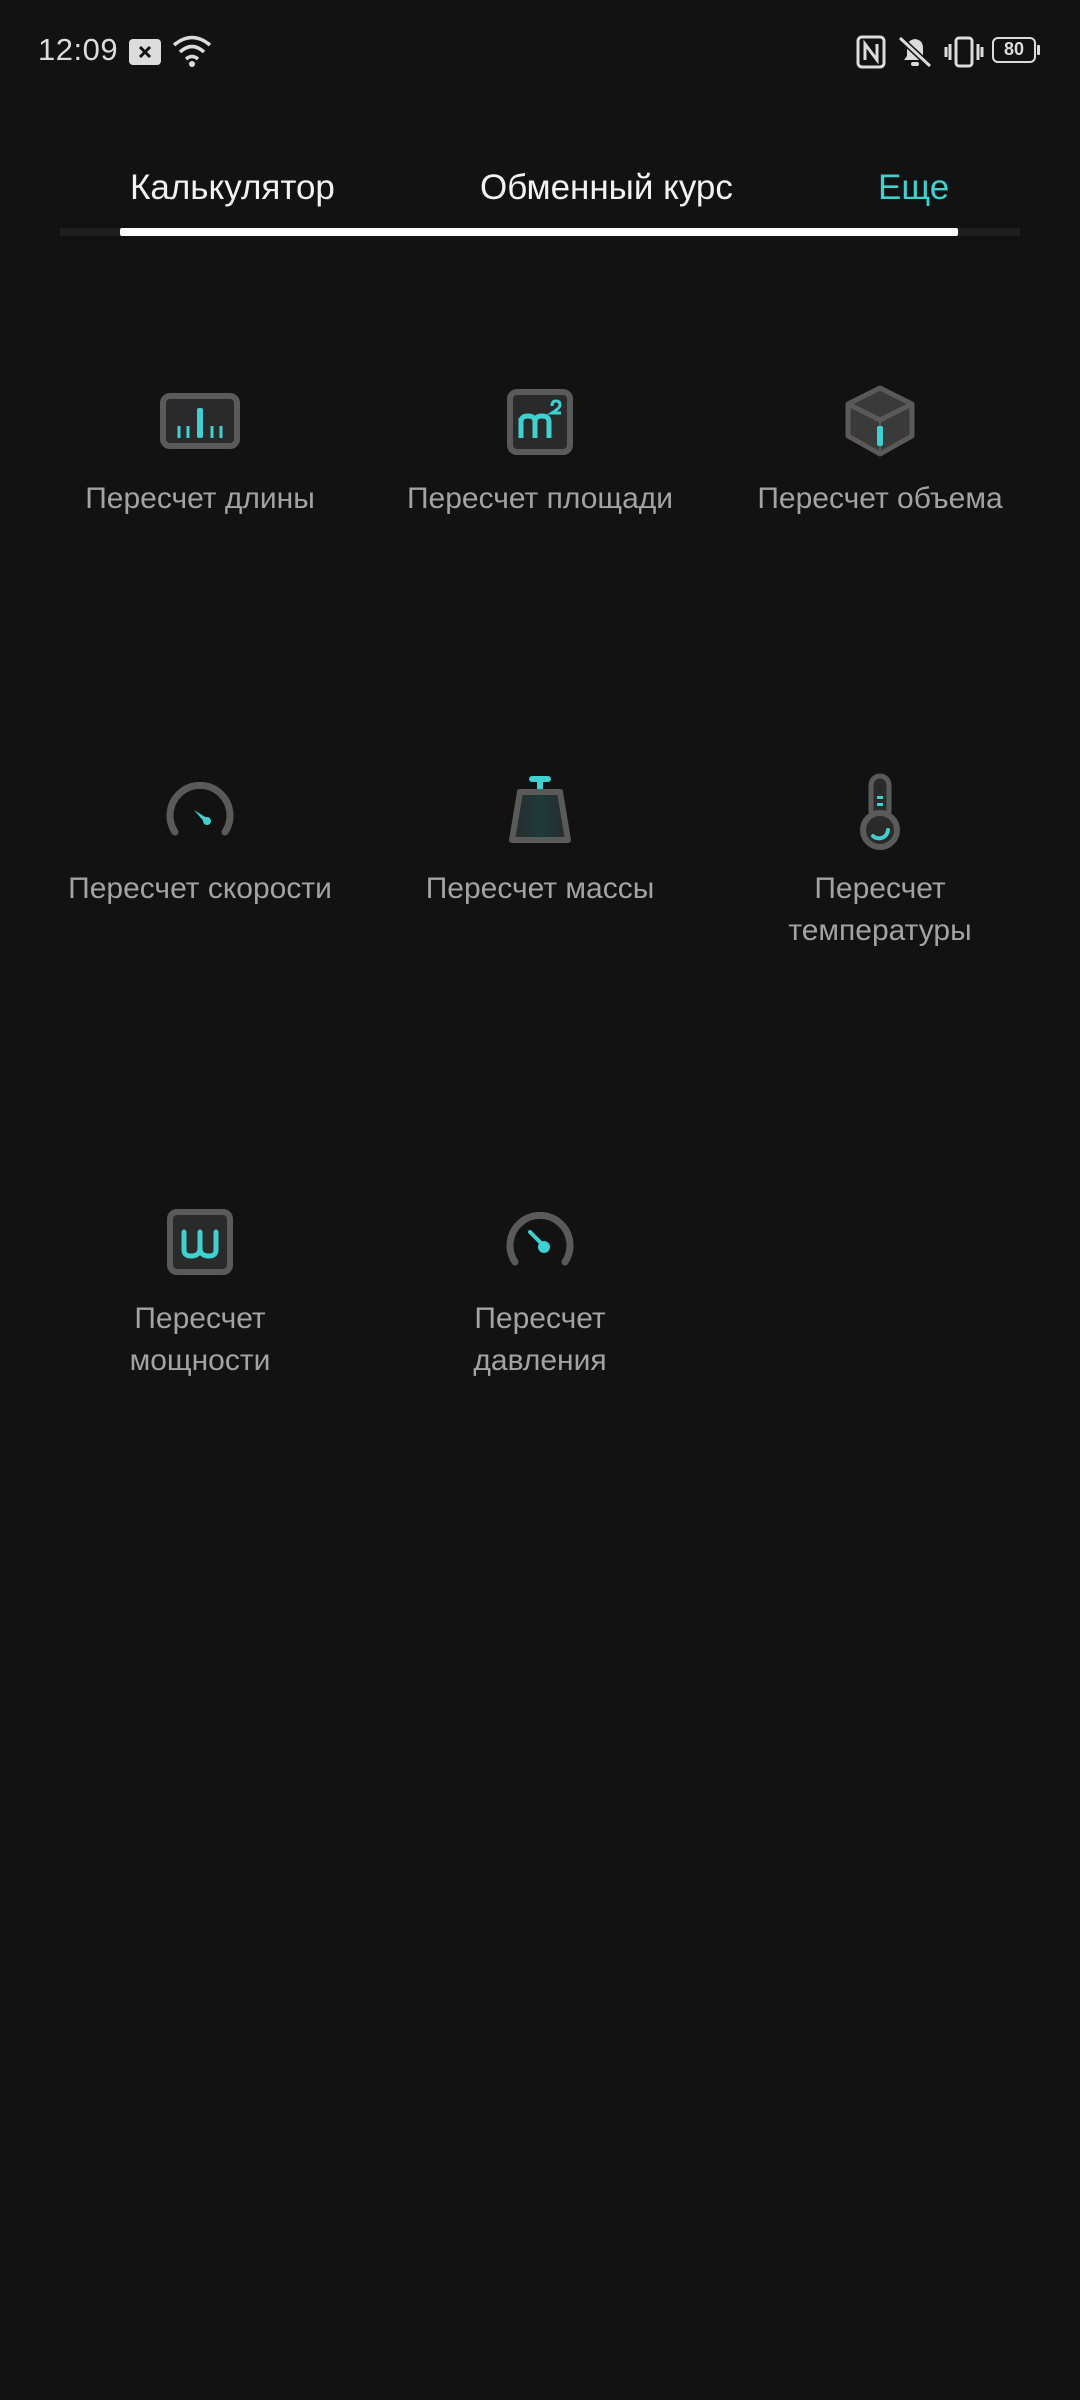  I want to click on battery-level: 80, so click(1014, 49).